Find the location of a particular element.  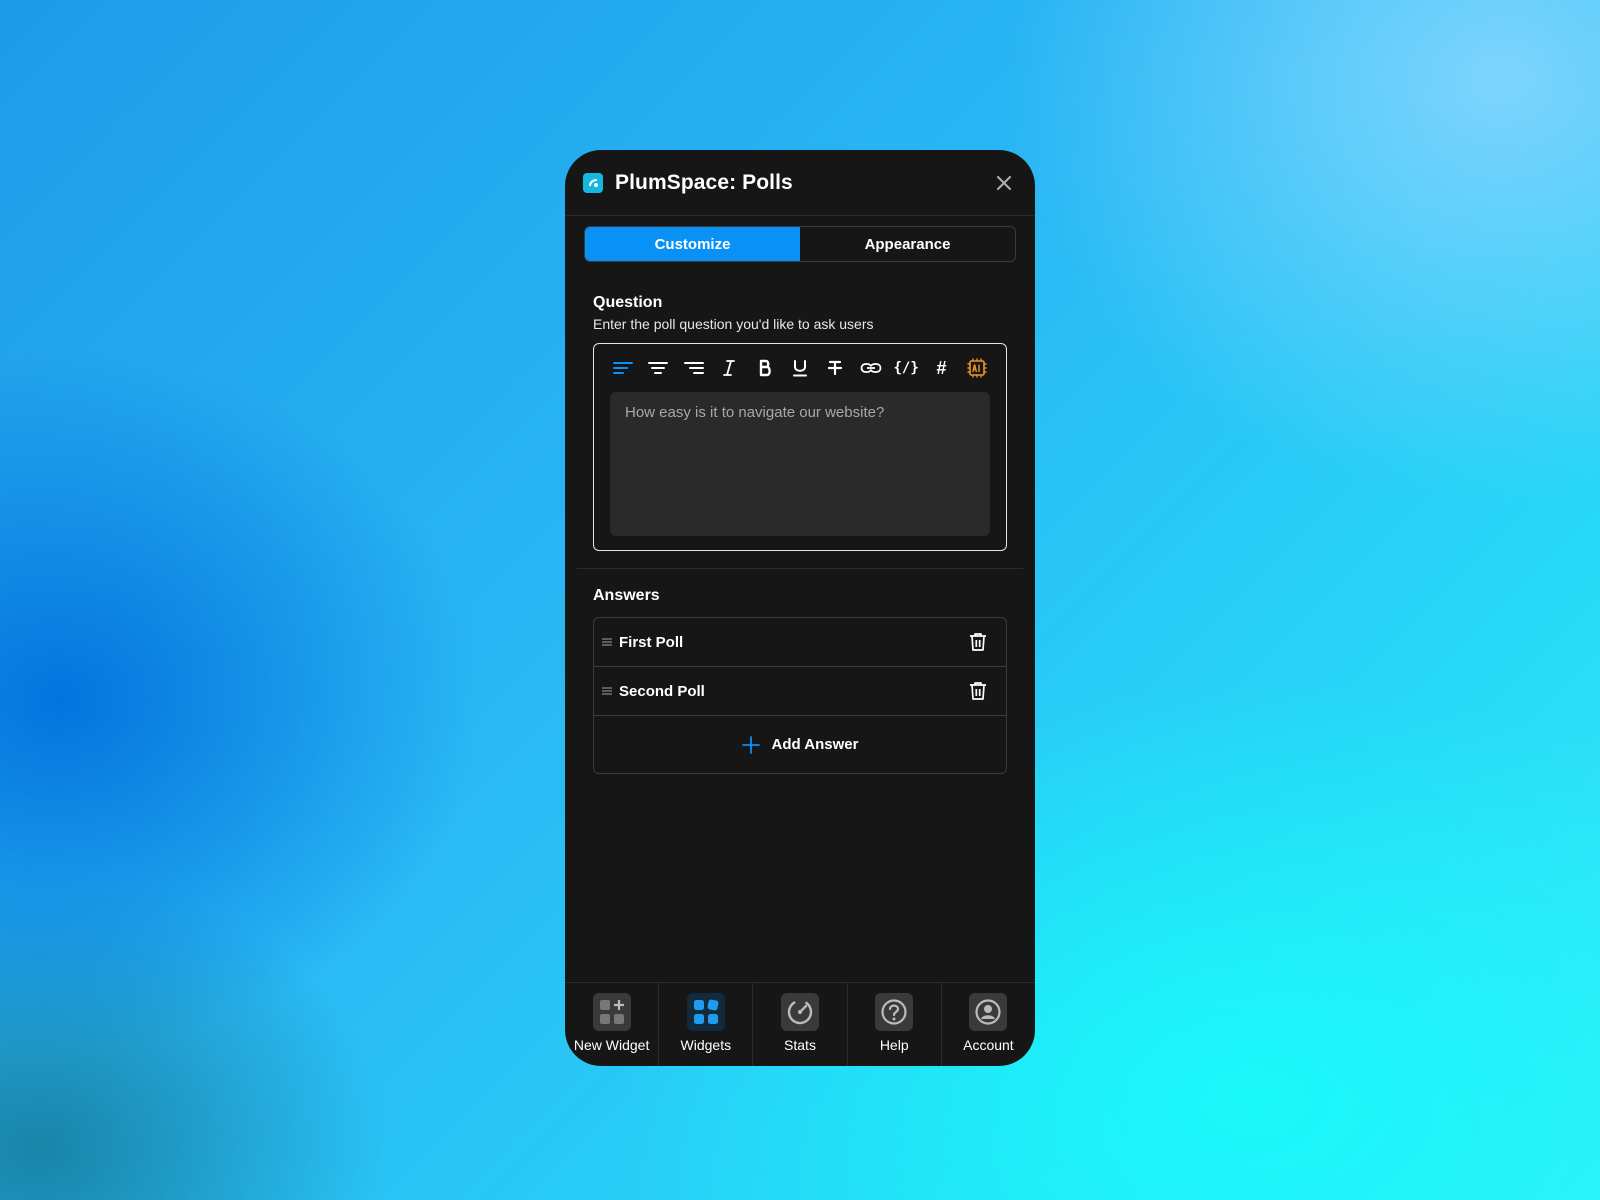

stats-icon is located at coordinates (800, 1012).